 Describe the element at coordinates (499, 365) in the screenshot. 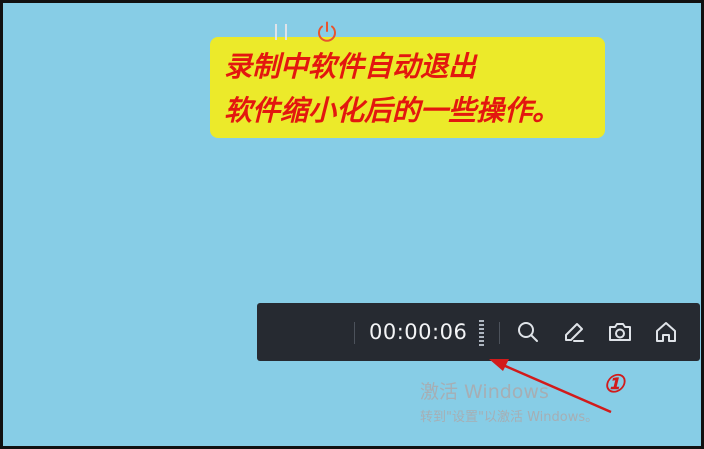

I see `annotation-arrow-head` at that location.